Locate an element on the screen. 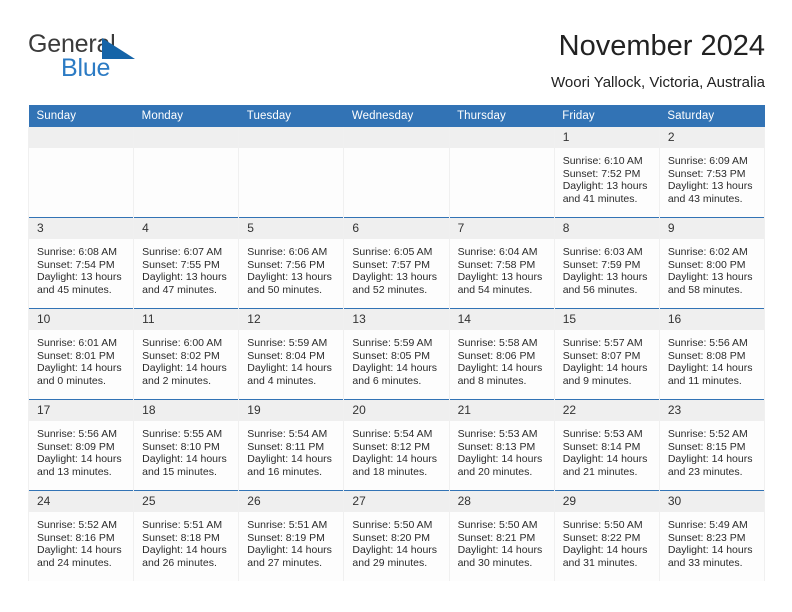  sunset-text: Sunset: 8:00 PM is located at coordinates (706, 264).